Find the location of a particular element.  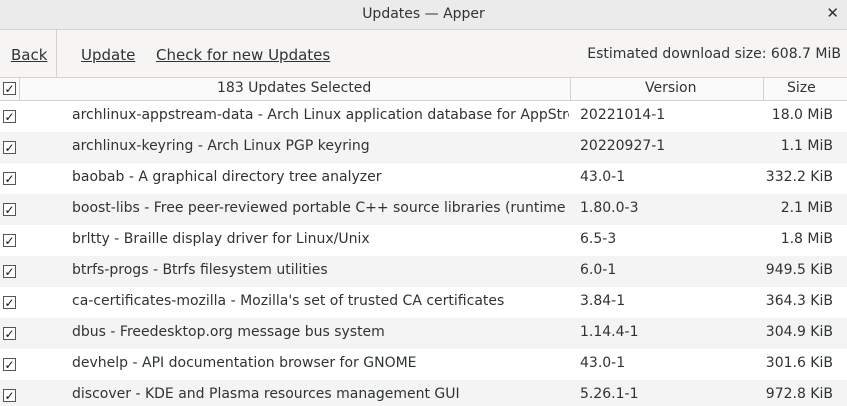

package-name: archlinux-appstream-data is located at coordinates (163, 115).